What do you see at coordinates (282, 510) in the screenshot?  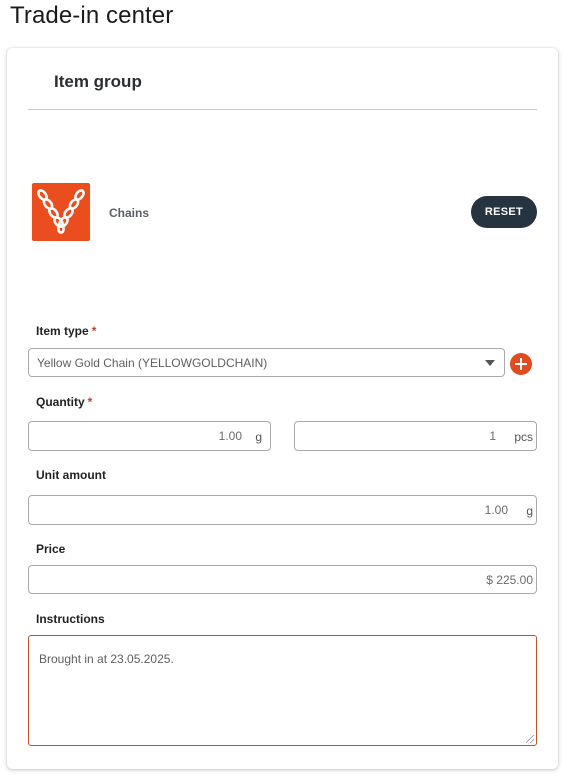 I see `unit-amount-input: 1.00 g` at bounding box center [282, 510].